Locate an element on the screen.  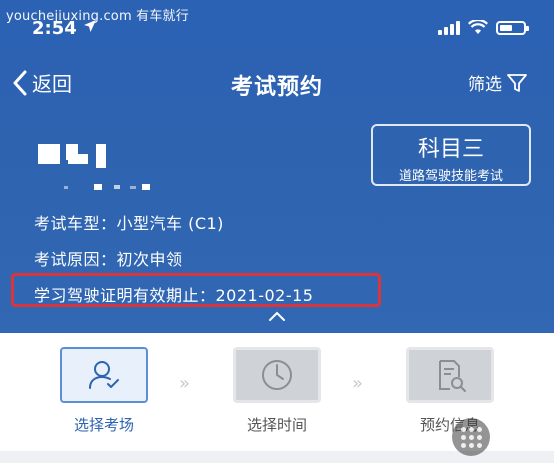
status-indicators is located at coordinates (483, 27).